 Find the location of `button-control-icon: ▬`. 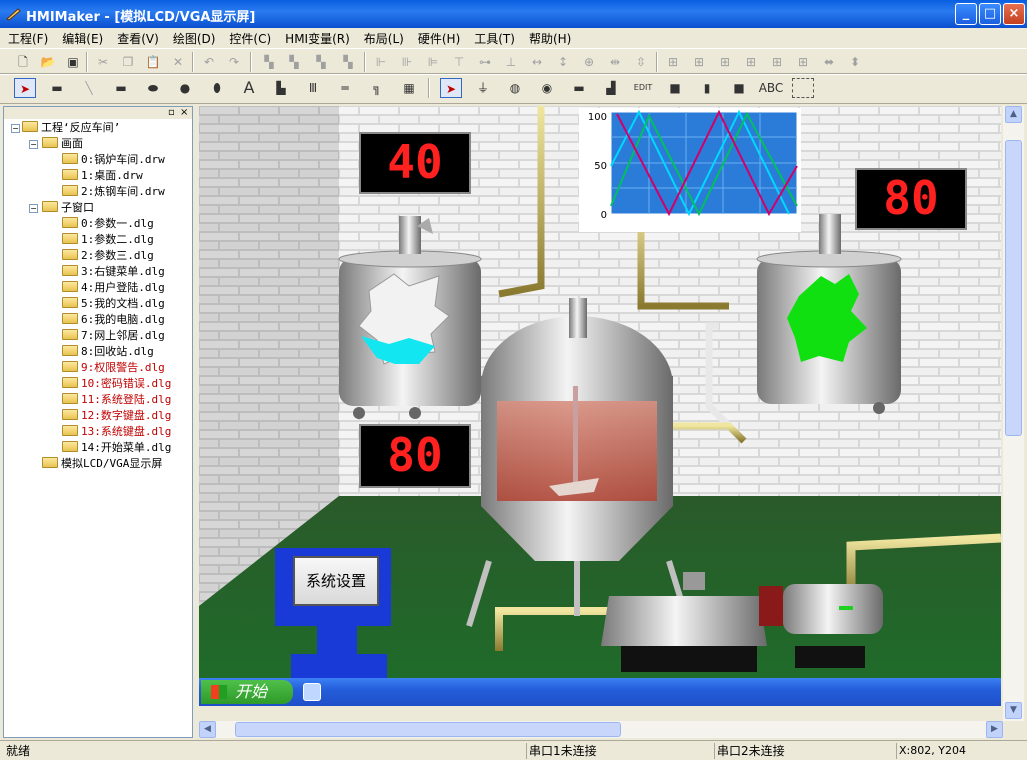

button-control-icon: ▬ is located at coordinates (579, 88).